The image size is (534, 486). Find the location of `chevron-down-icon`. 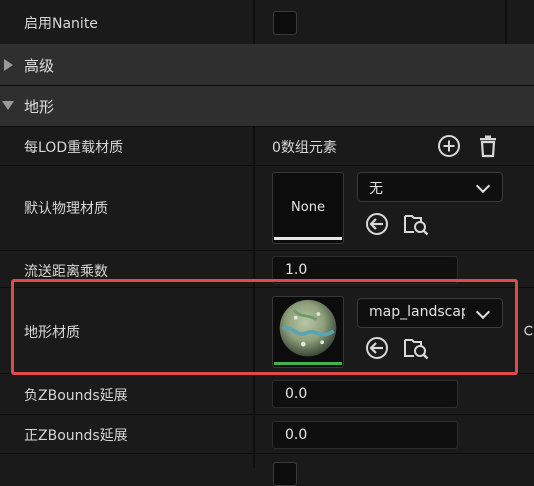

chevron-down-icon is located at coordinates (483, 186).